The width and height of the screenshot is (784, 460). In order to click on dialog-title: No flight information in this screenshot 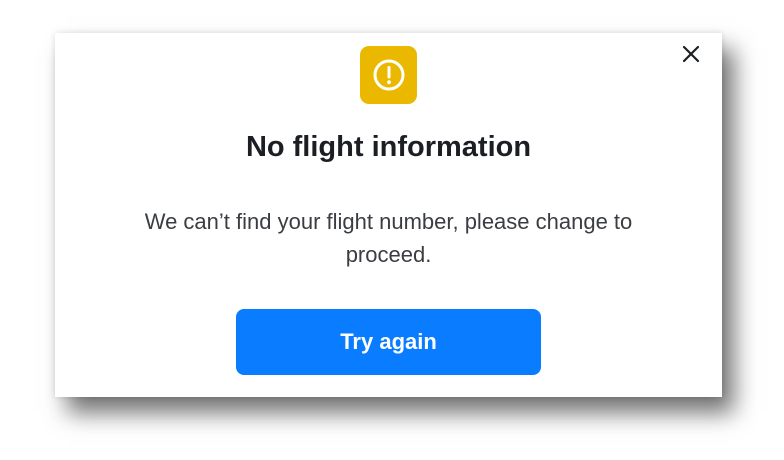, I will do `click(388, 147)`.